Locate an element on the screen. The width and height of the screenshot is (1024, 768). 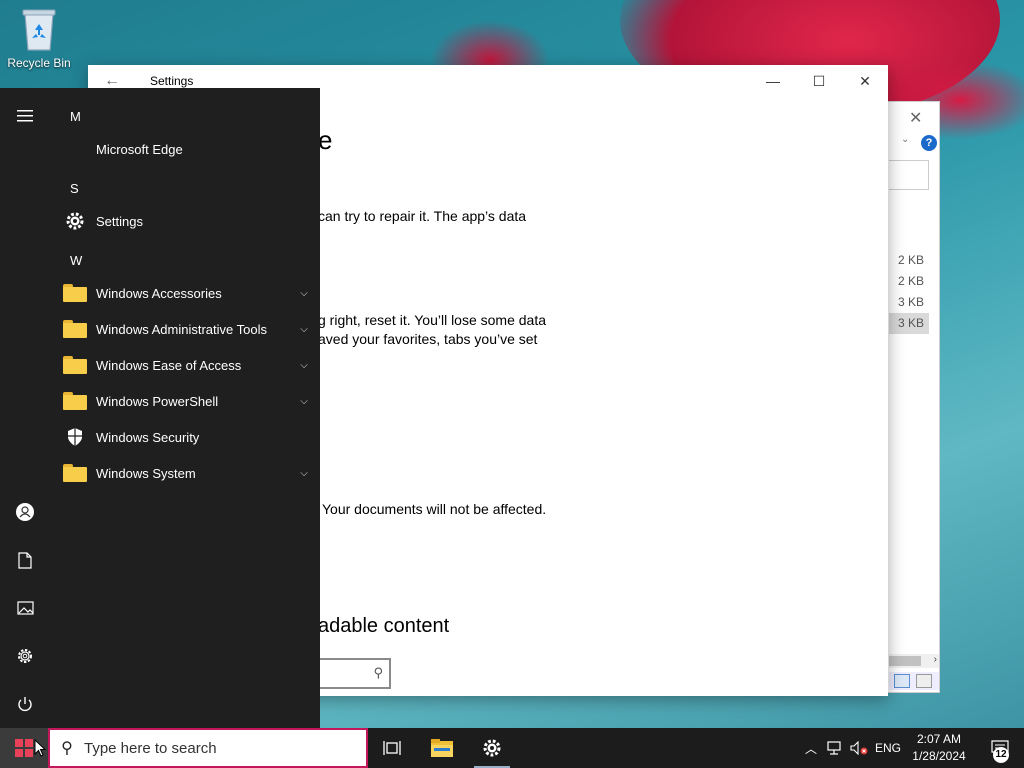
chevron-right-icon: › is located at coordinates (935, 659).